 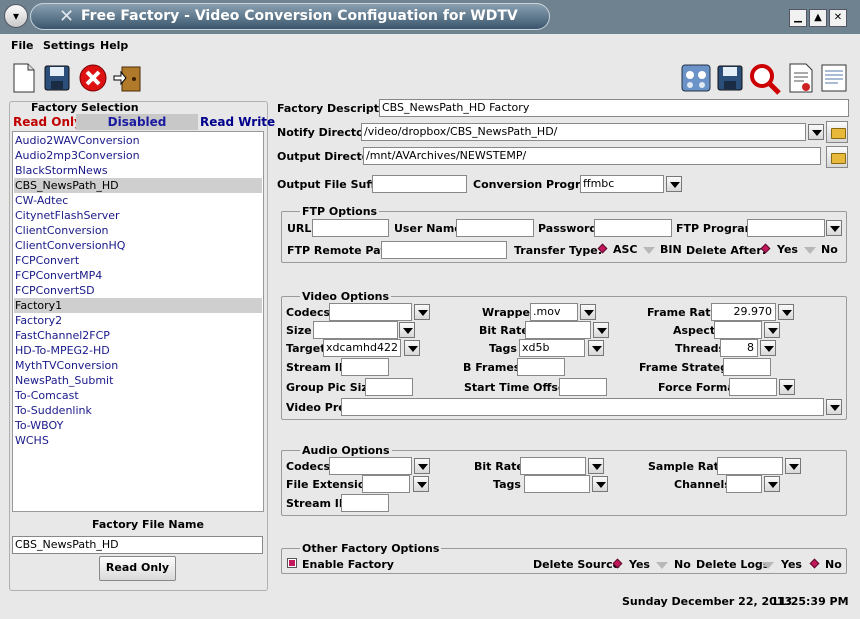 I want to click on video-size-field, so click(x=355, y=330).